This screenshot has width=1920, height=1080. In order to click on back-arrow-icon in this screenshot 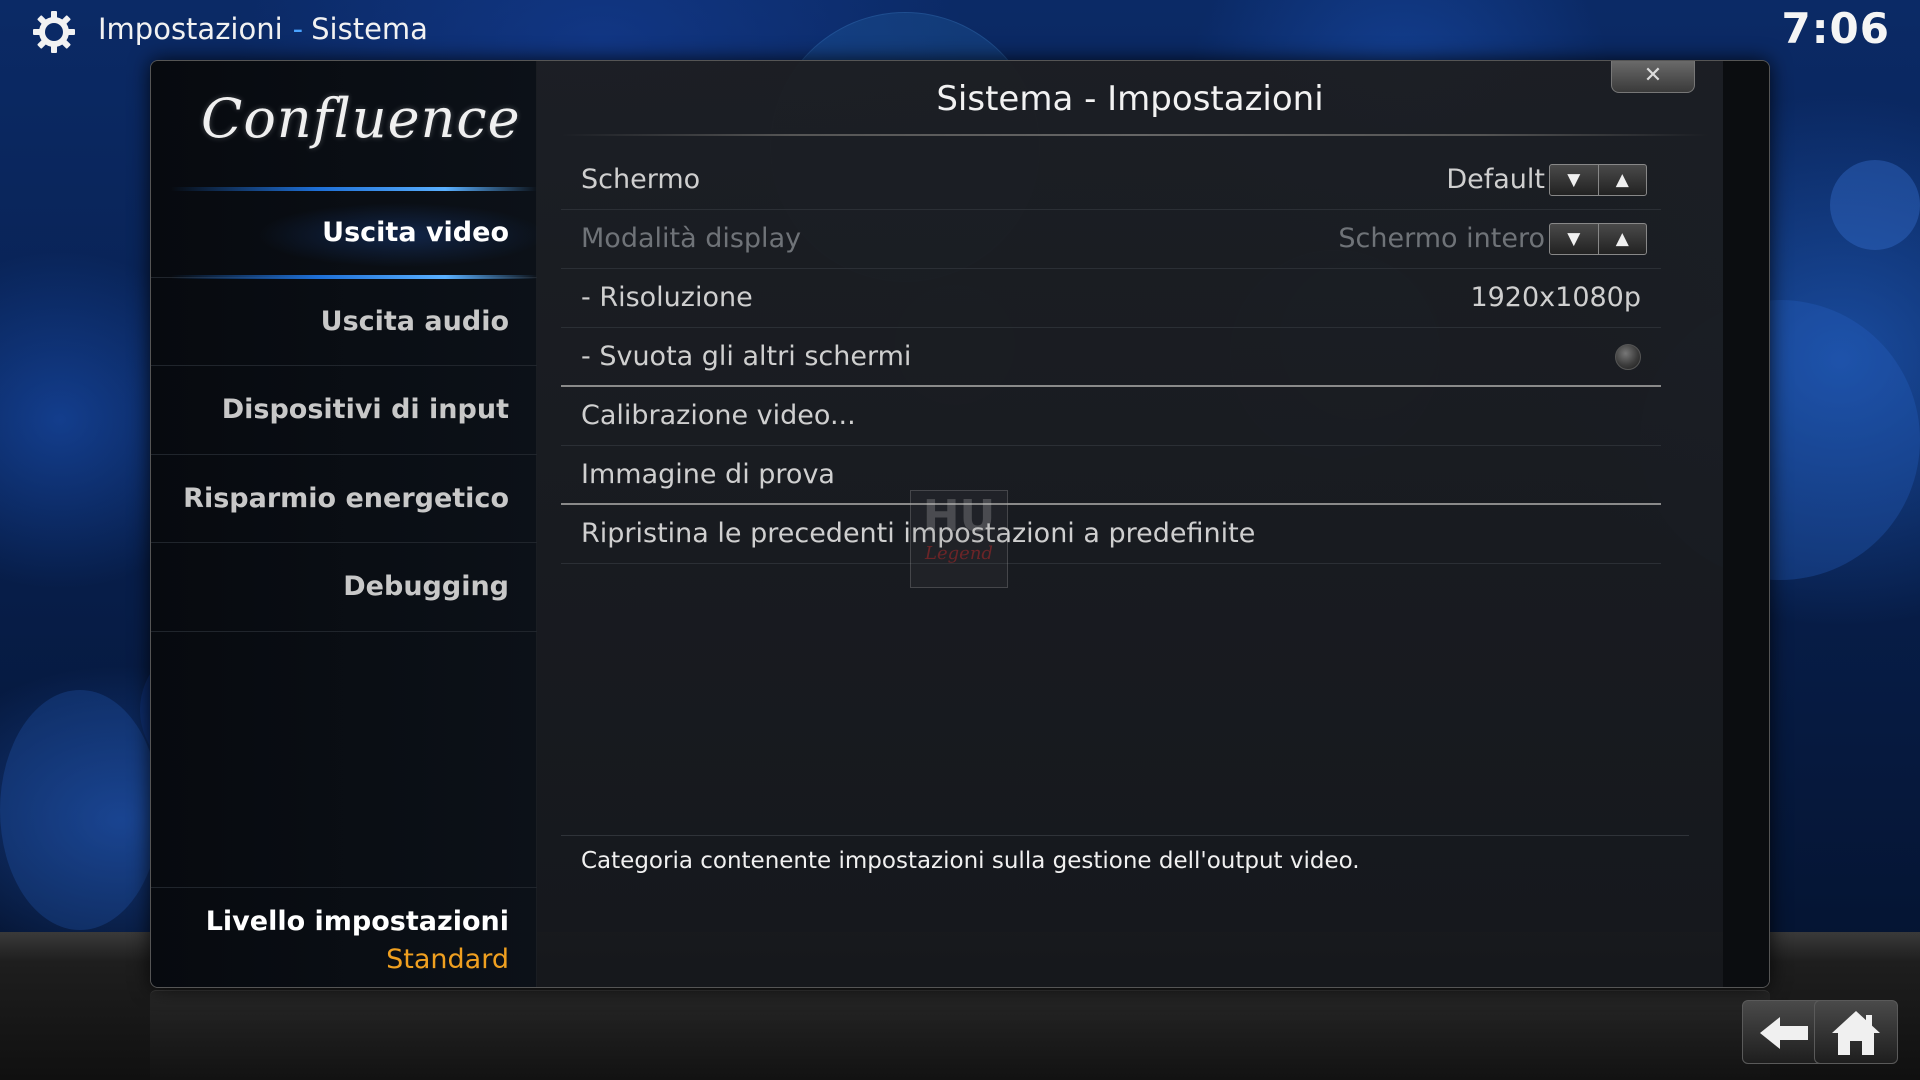, I will do `click(1784, 1033)`.